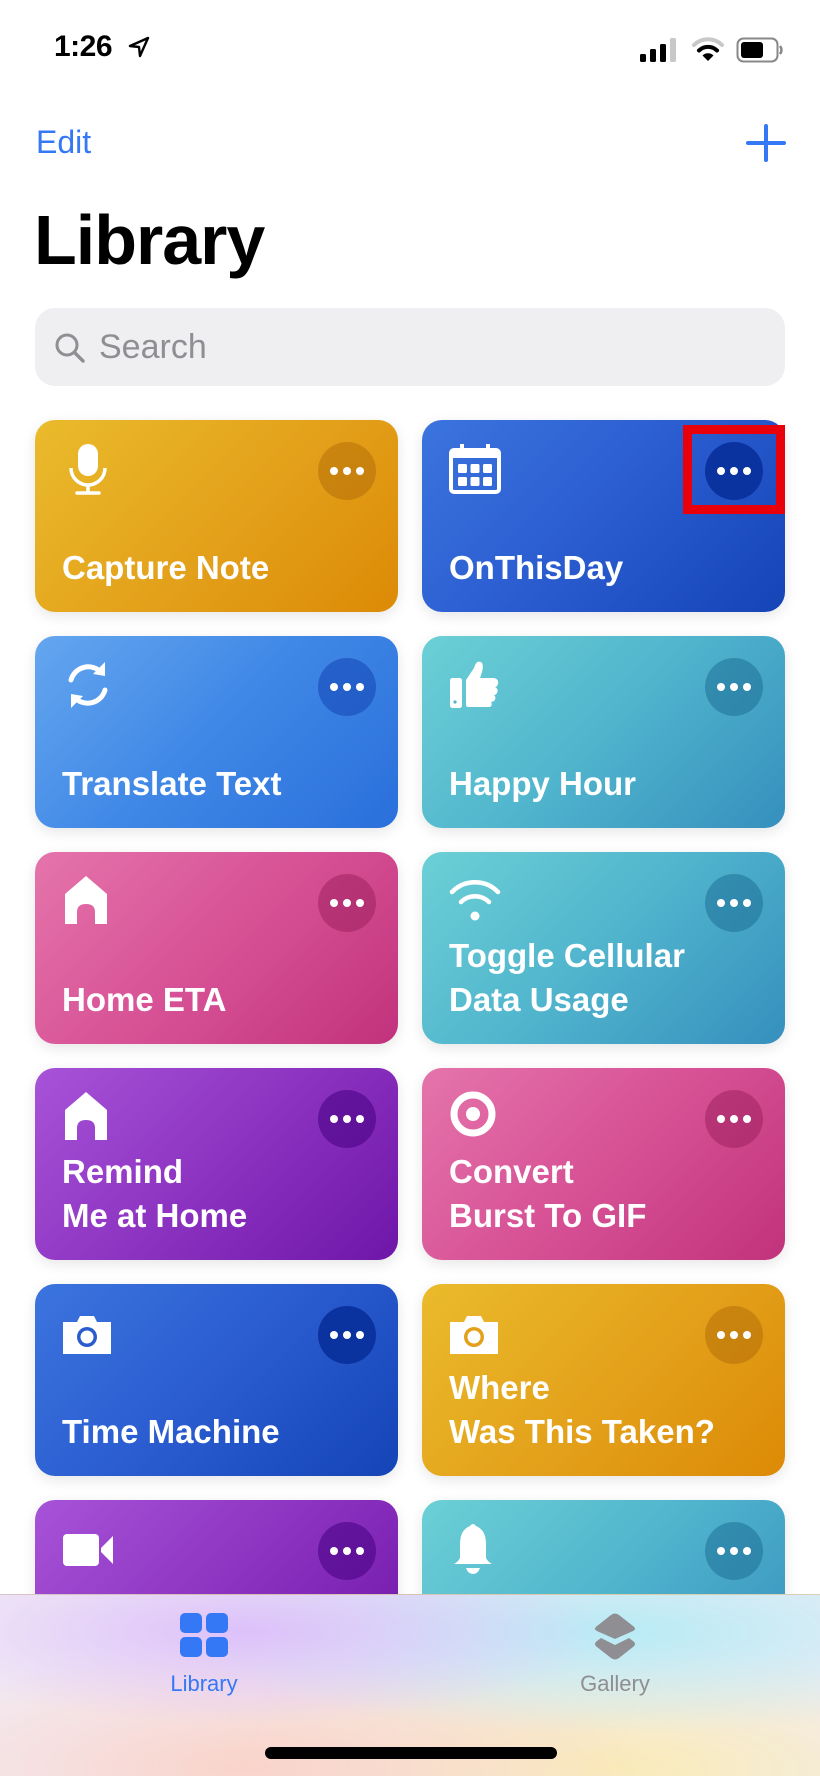 The width and height of the screenshot is (820, 1776). I want to click on grid-icon, so click(204, 1635).